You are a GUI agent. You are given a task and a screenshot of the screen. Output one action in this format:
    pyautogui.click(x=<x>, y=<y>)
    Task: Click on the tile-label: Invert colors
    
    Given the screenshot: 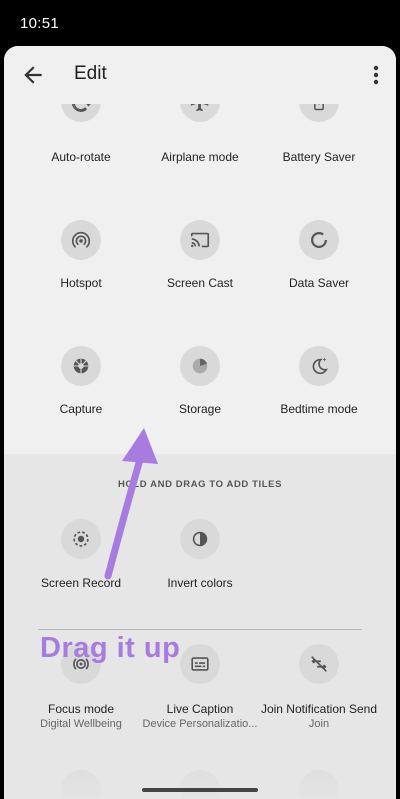 What is the action you would take?
    pyautogui.click(x=200, y=583)
    